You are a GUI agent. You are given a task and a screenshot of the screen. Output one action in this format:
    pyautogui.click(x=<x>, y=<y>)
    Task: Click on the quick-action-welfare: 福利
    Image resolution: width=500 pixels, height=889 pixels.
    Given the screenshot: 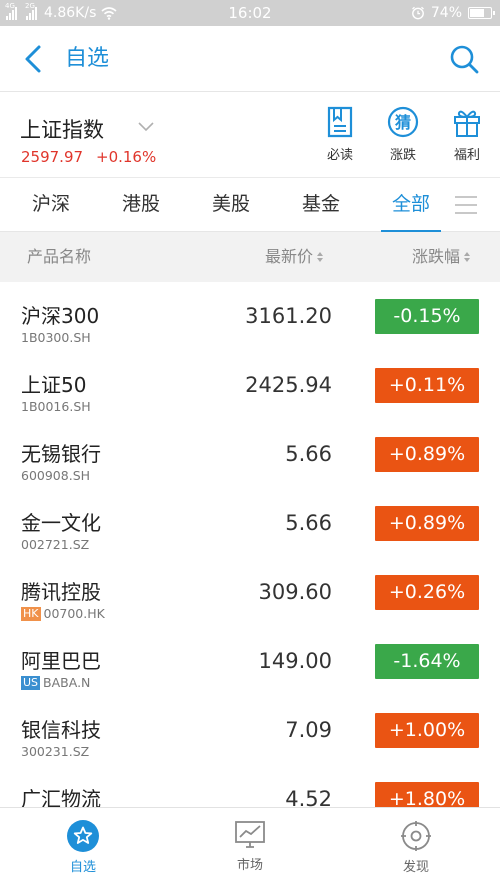 What is the action you would take?
    pyautogui.click(x=467, y=134)
    